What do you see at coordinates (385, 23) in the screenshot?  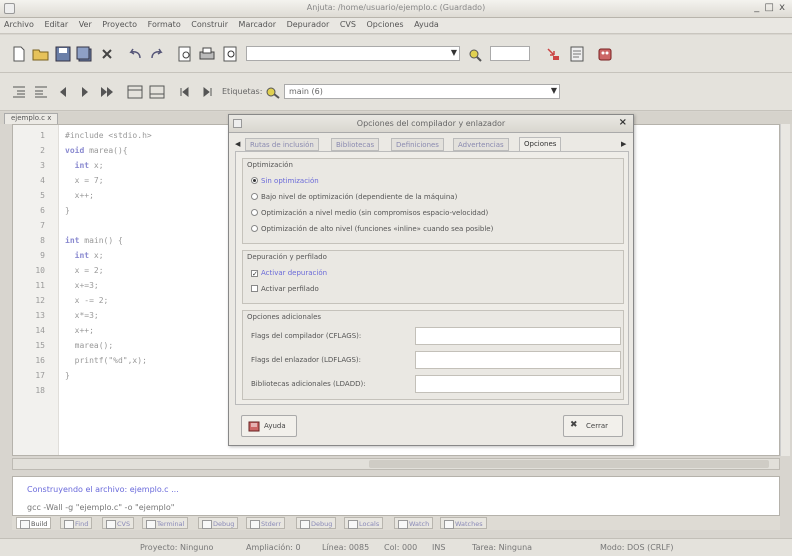 I see `menu-opciones: Opciones` at bounding box center [385, 23].